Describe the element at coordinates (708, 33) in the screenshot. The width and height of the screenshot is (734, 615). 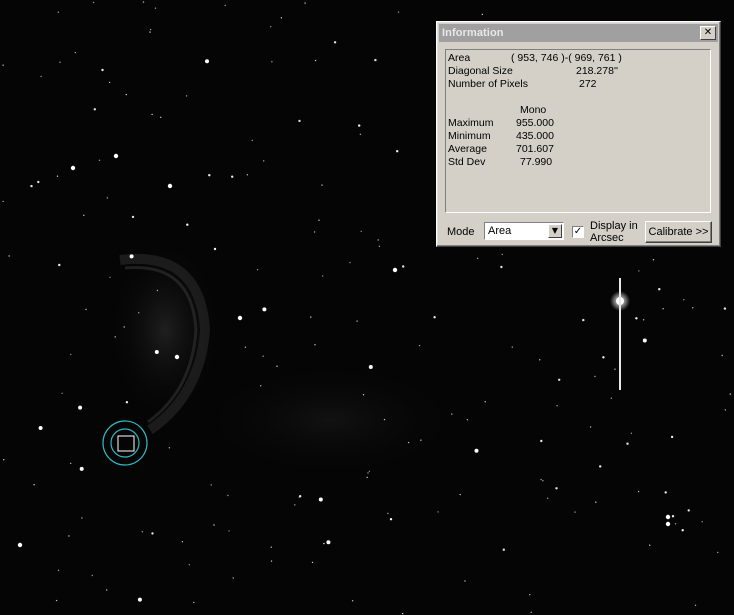
I see `close-button: ✕` at that location.